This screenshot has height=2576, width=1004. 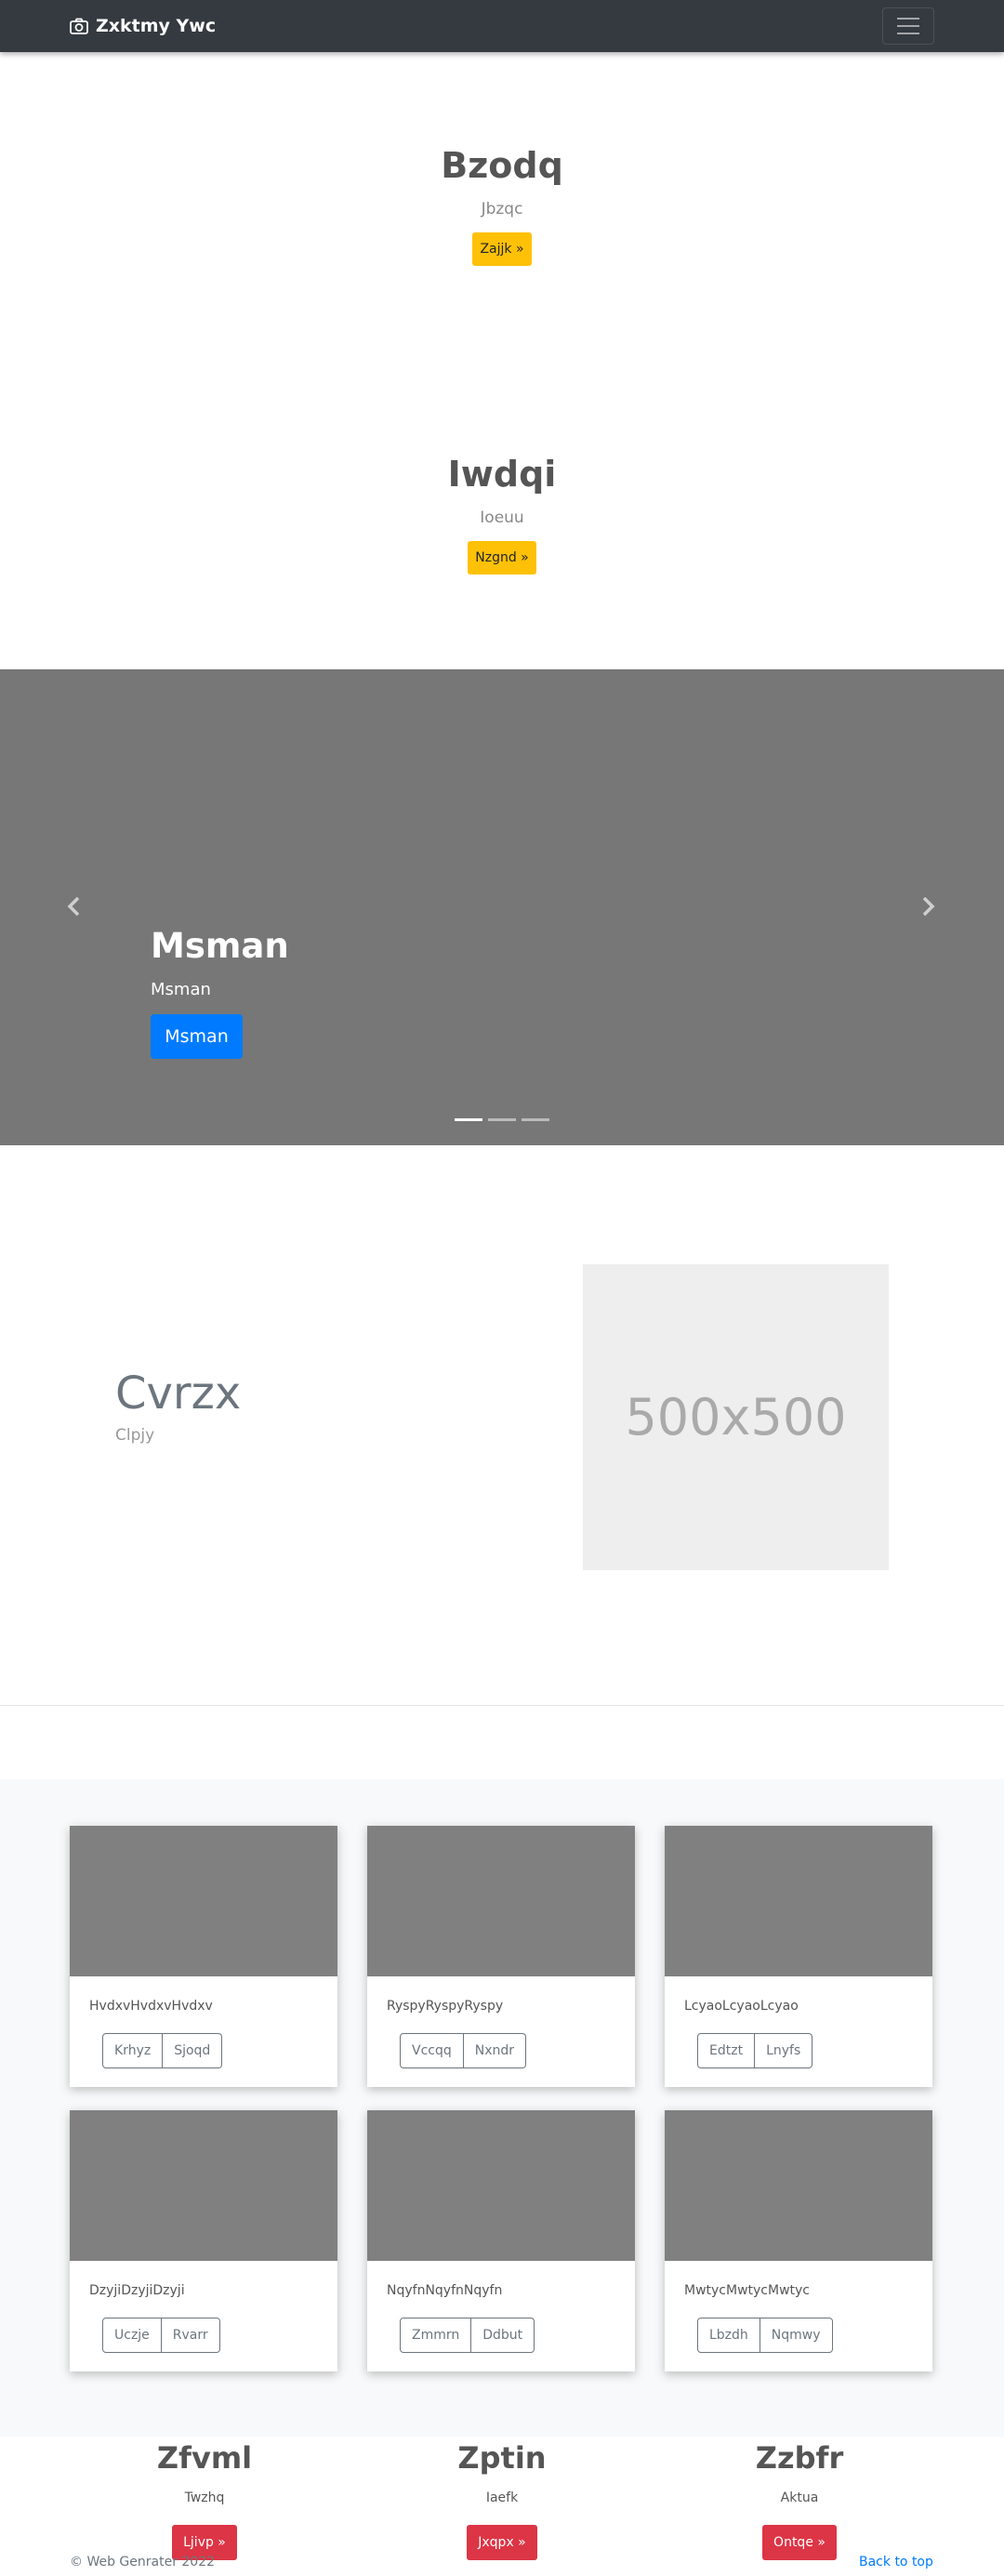 What do you see at coordinates (502, 518) in the screenshot?
I see `hero-subtitle: Ioeuu` at bounding box center [502, 518].